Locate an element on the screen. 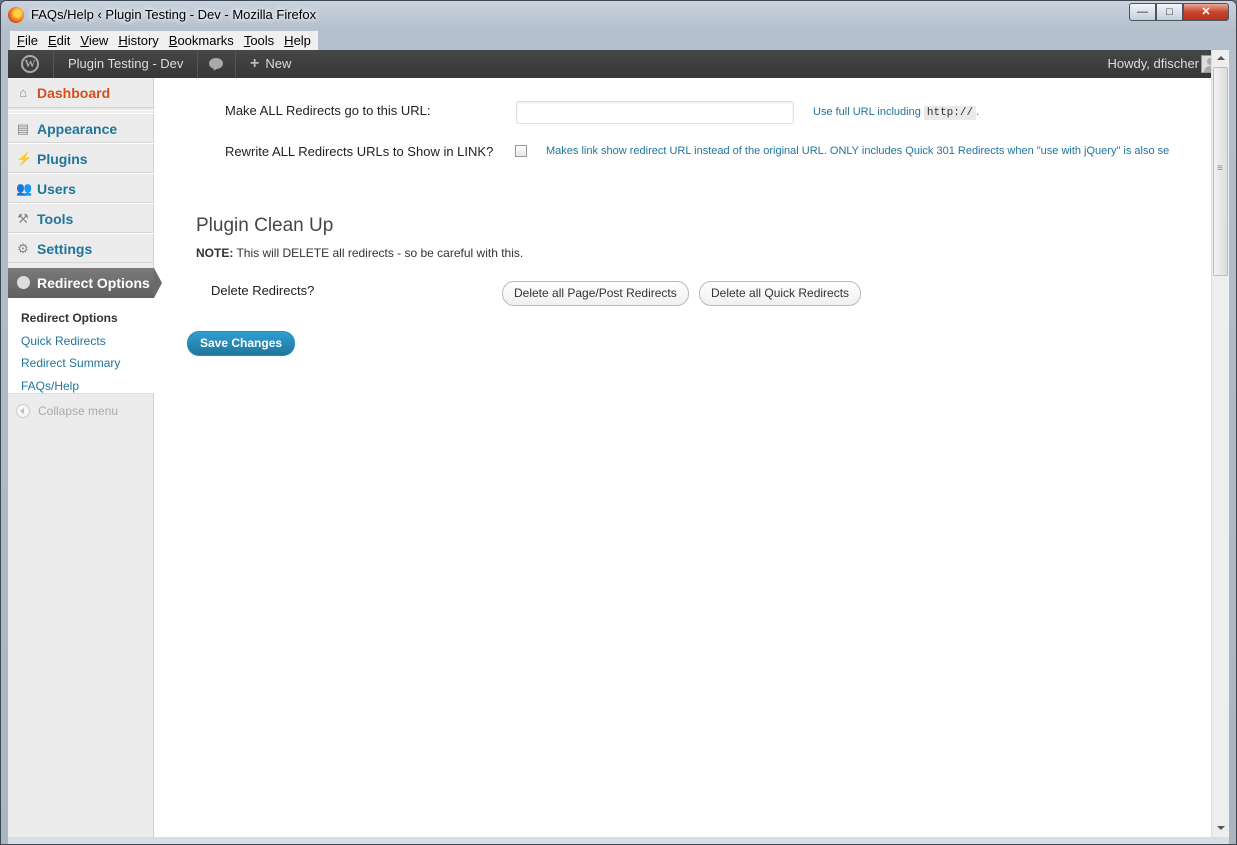  tools-icon: ⚒ is located at coordinates (23, 218).